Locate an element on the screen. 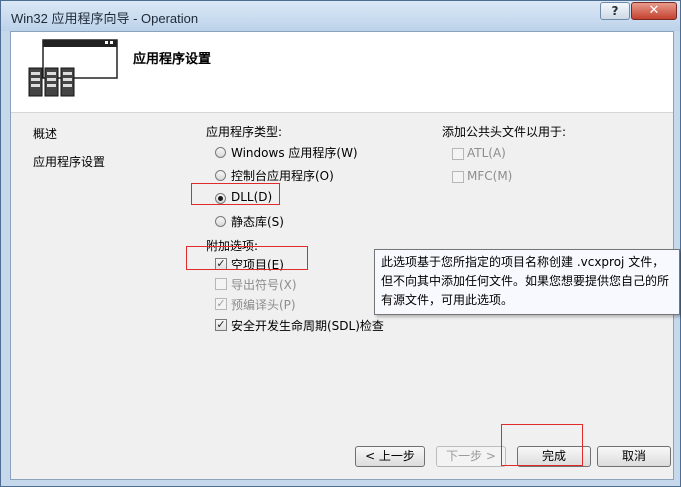 The image size is (681, 487). radio-console-app-label: 控制台应用程序(O) is located at coordinates (282, 175).